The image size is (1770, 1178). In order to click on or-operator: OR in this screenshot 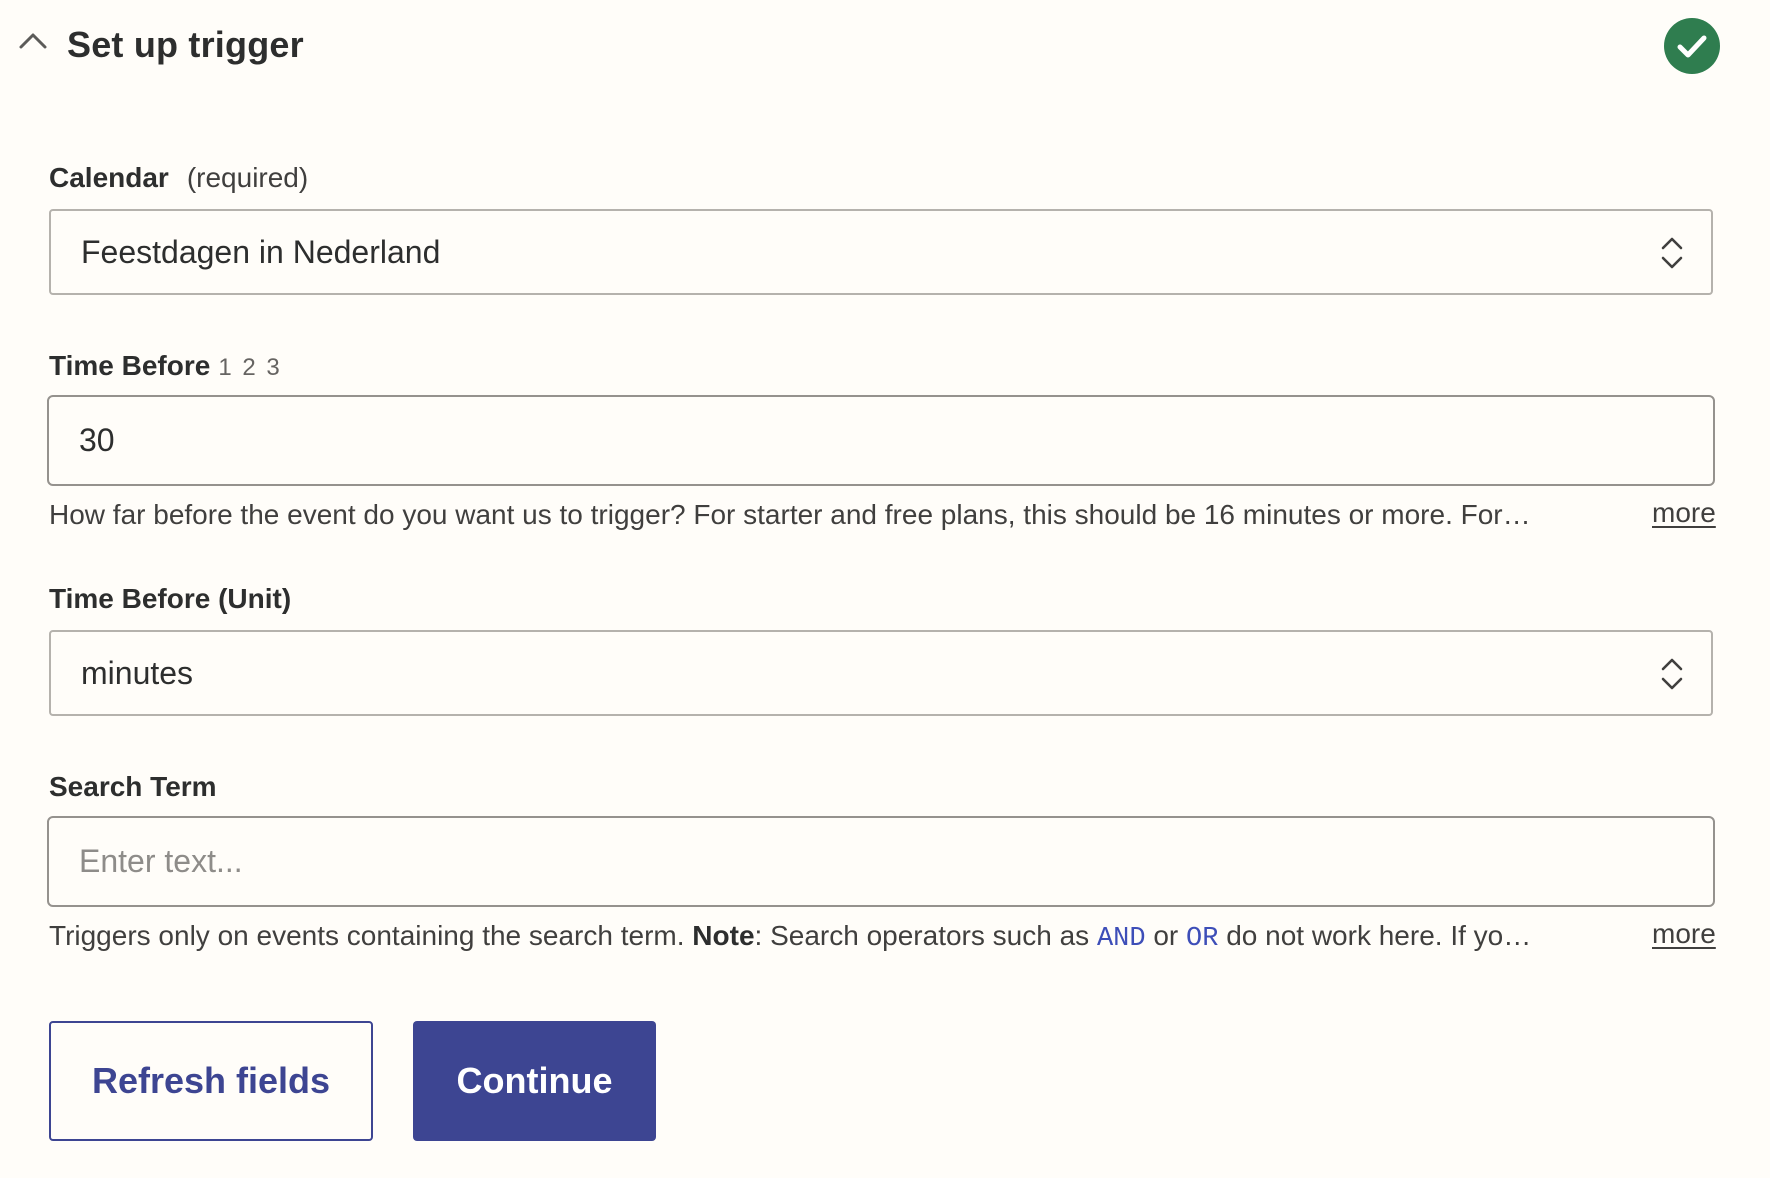, I will do `click(1202, 939)`.